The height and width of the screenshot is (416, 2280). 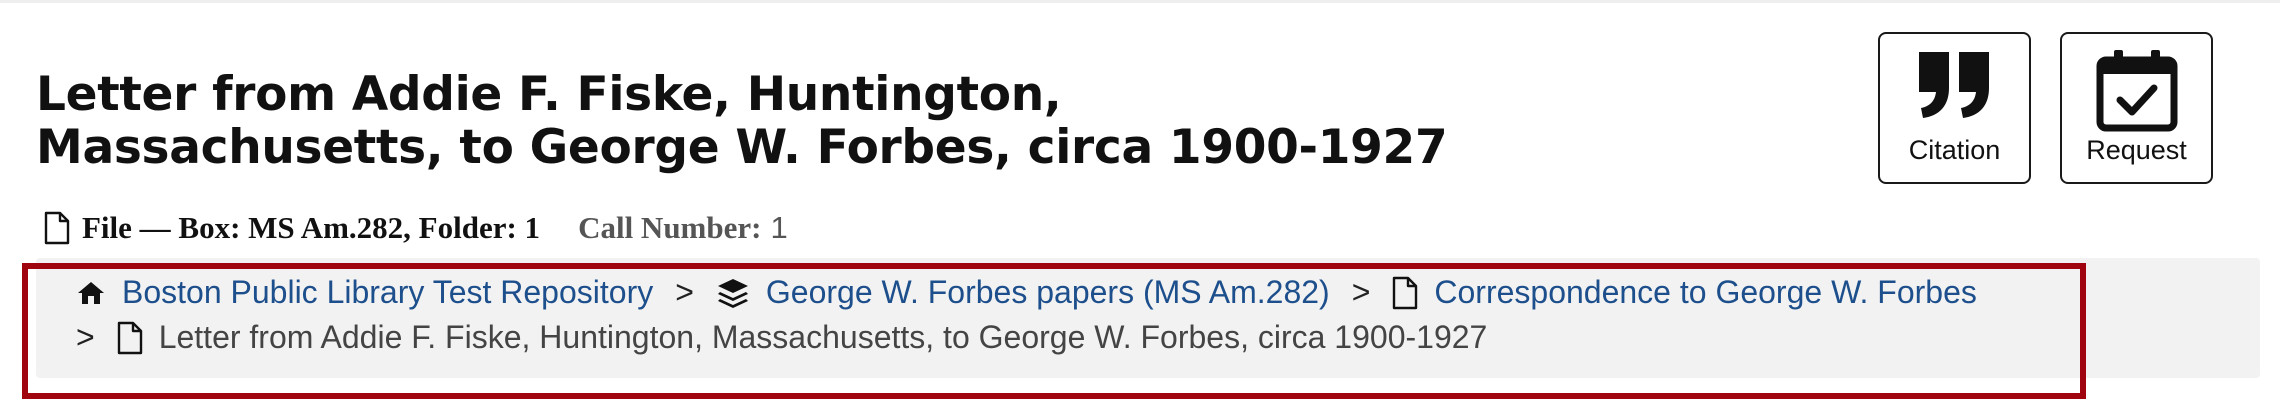 I want to click on top-divider, so click(x=1140, y=1).